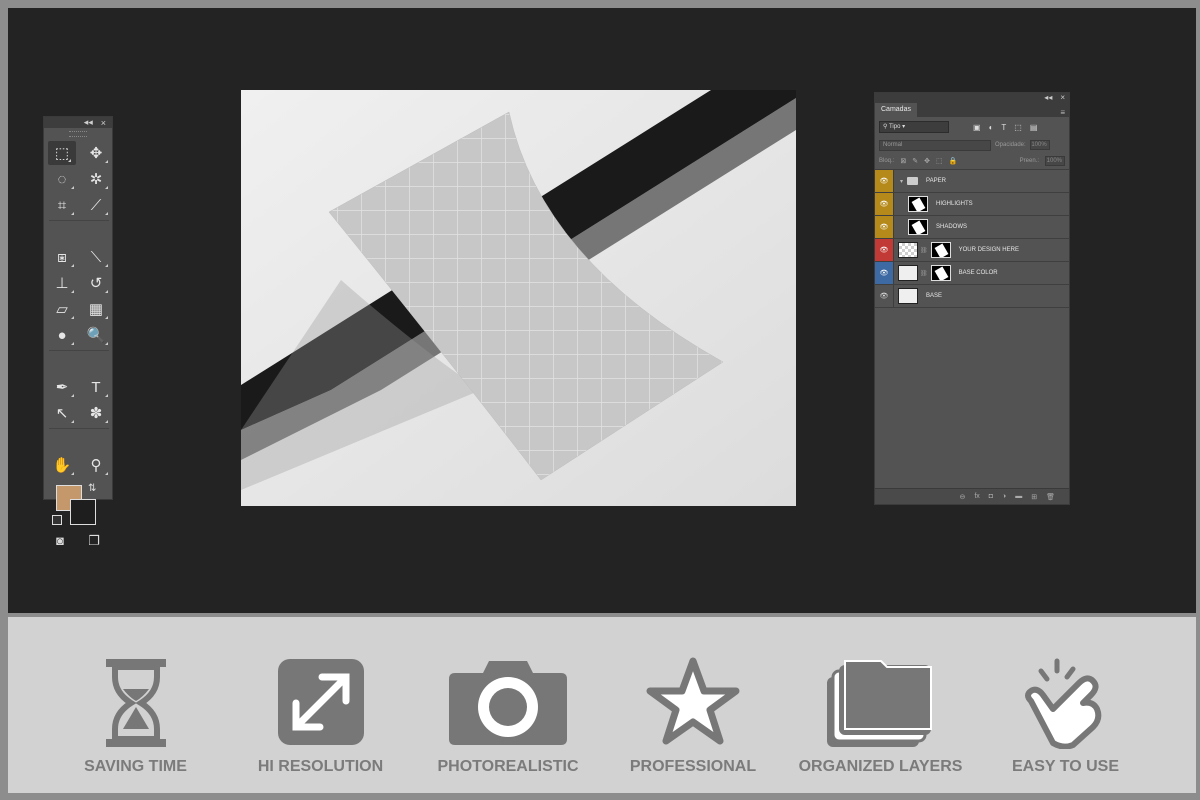 Image resolution: width=1200 pixels, height=800 pixels. I want to click on smart-object-filter-icon: ▤, so click(1034, 127).